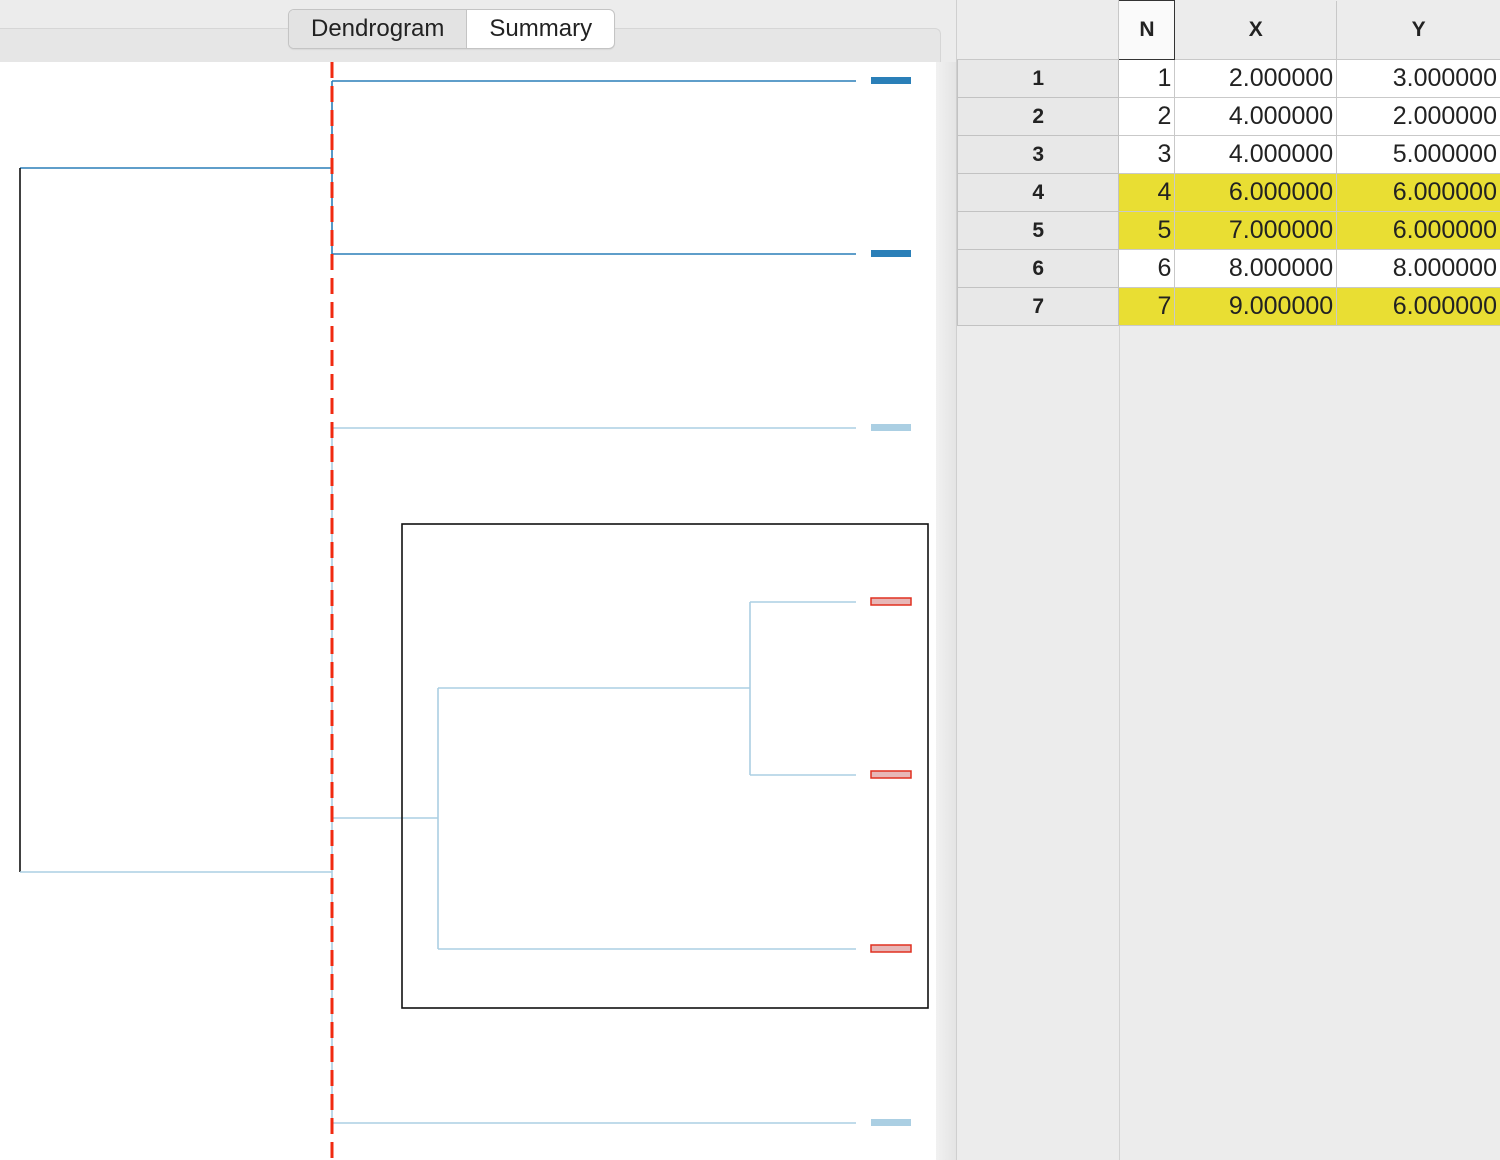  I want to click on cell-n: 6, so click(1147, 268).